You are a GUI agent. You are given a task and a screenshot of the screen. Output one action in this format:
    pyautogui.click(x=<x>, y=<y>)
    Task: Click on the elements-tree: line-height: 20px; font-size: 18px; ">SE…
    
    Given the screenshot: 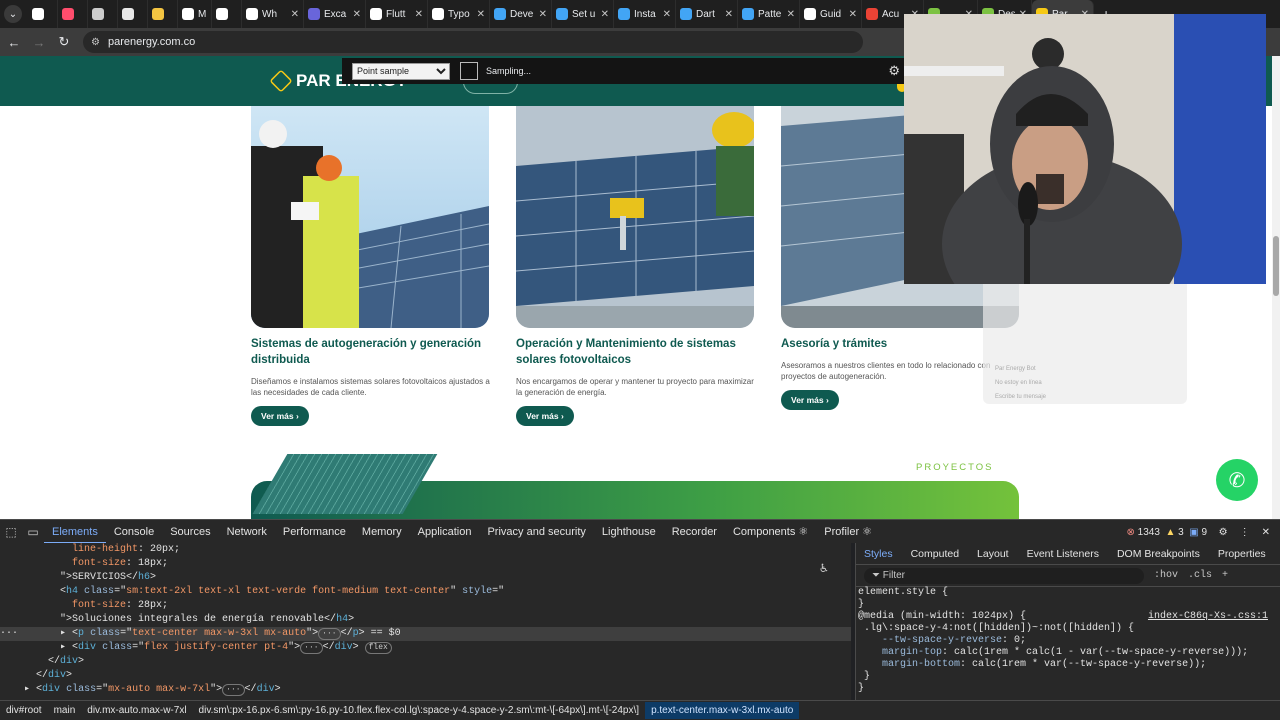 What is the action you would take?
    pyautogui.click(x=425, y=621)
    